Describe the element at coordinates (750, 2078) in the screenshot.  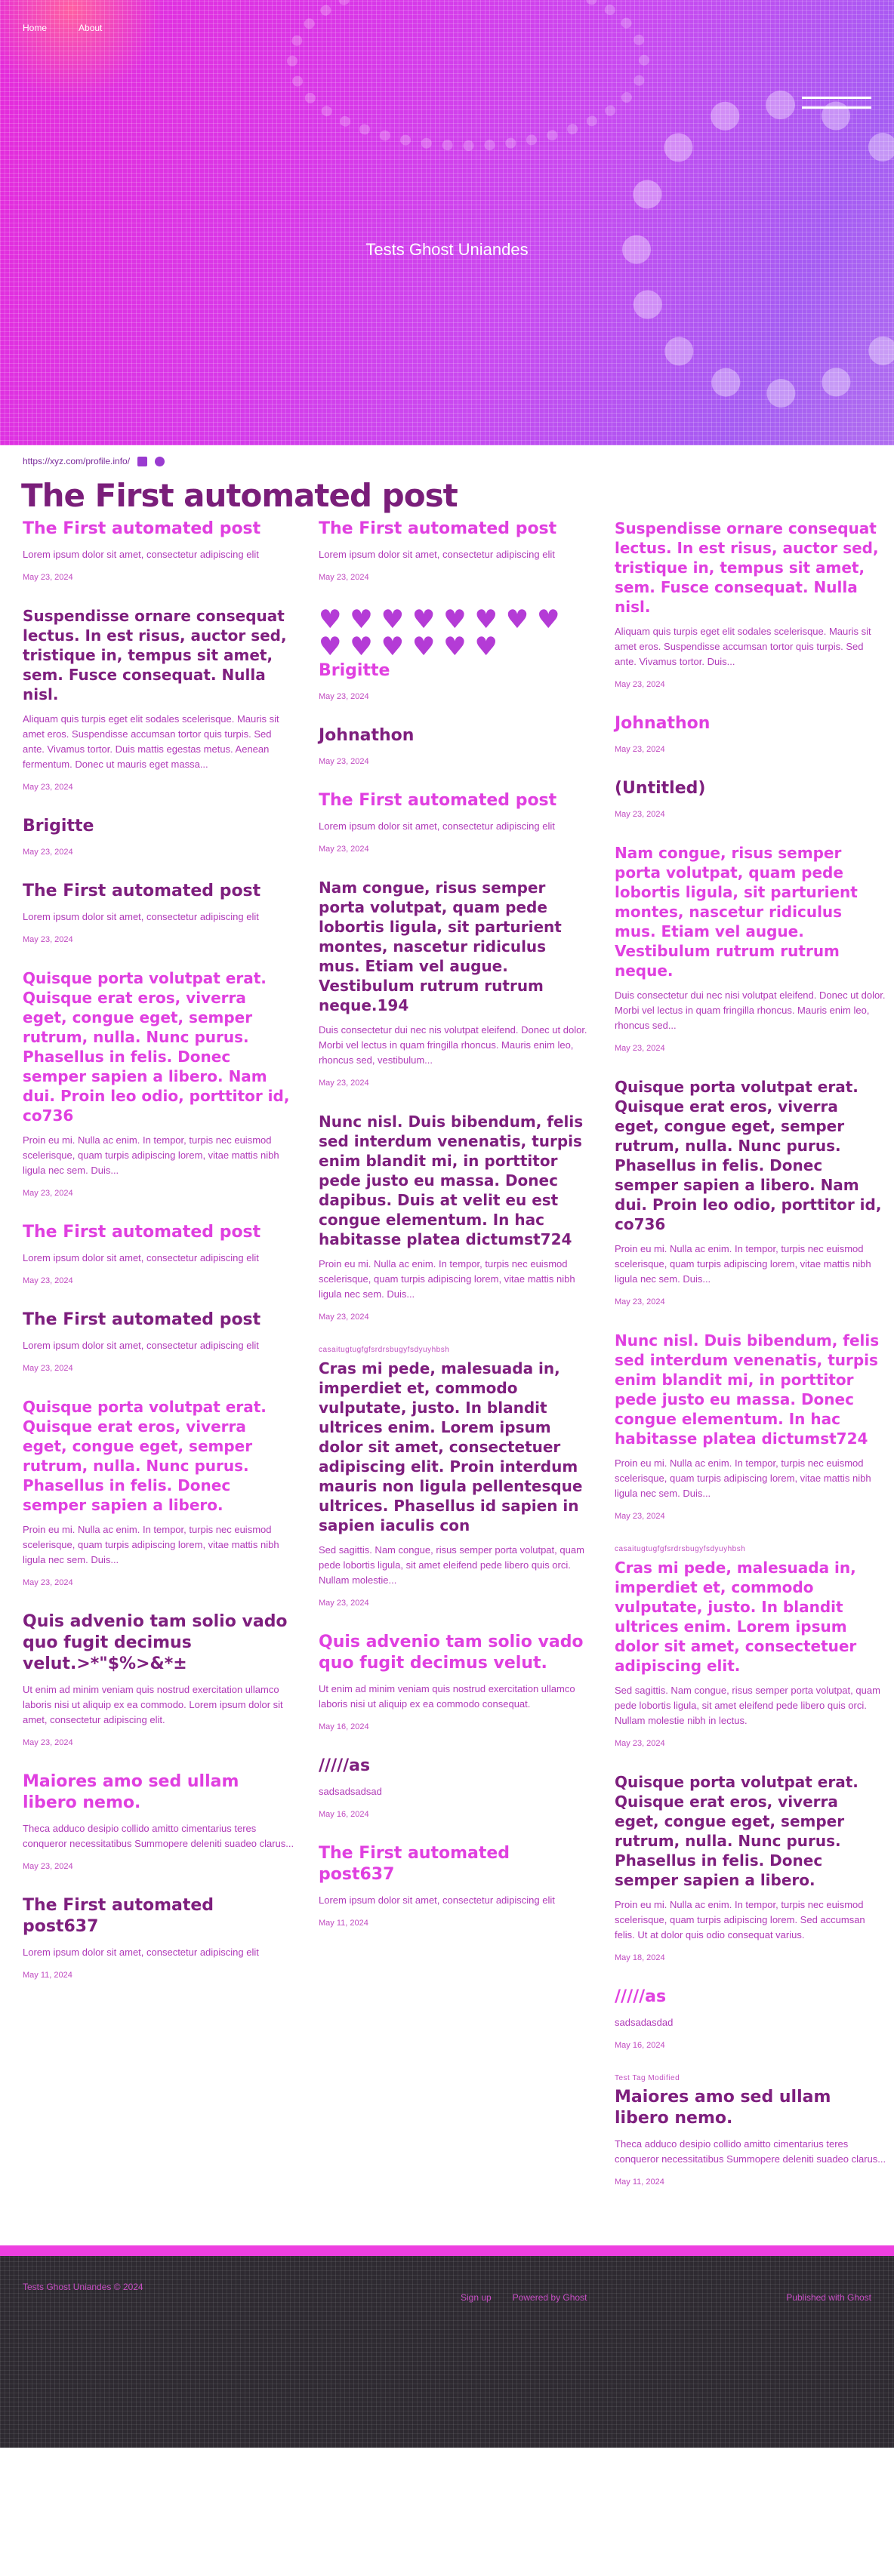
I see `post-tag: Test Tag Modified` at that location.